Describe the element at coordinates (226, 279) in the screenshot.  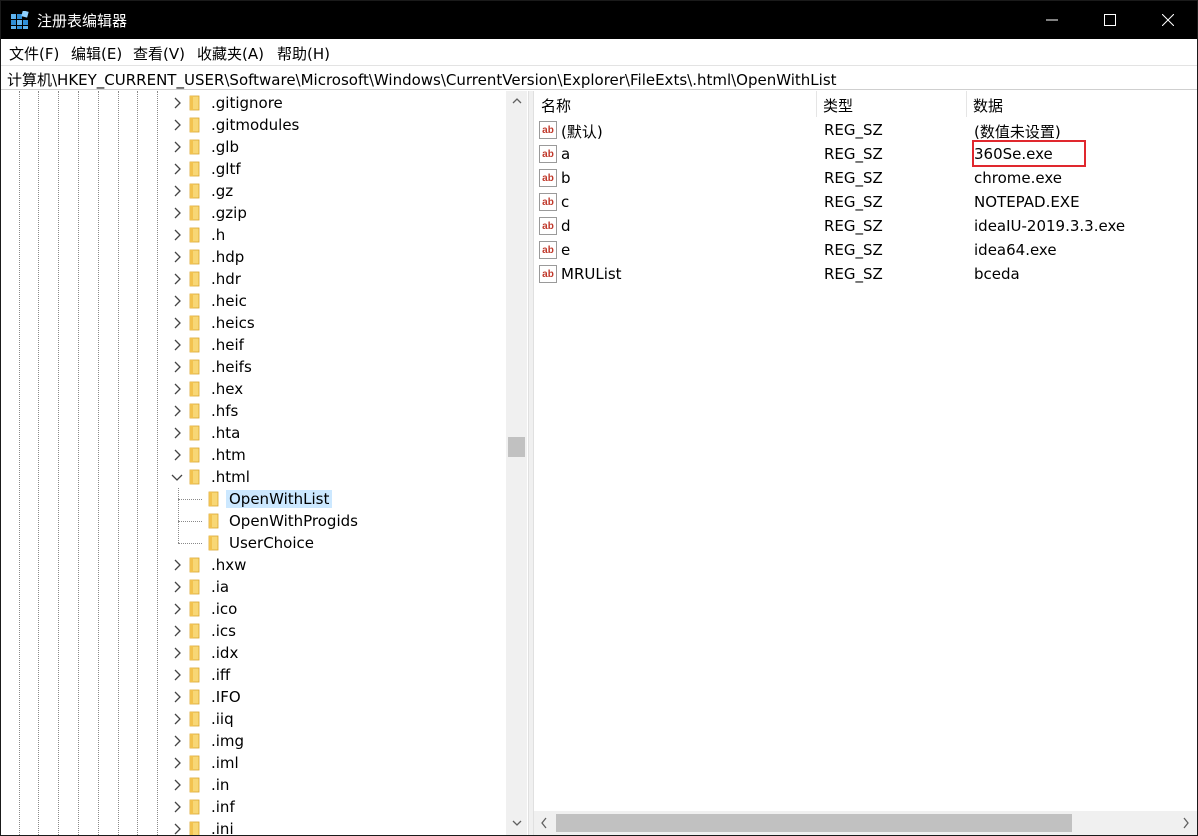
I see `tree-key-label: .hdr` at that location.